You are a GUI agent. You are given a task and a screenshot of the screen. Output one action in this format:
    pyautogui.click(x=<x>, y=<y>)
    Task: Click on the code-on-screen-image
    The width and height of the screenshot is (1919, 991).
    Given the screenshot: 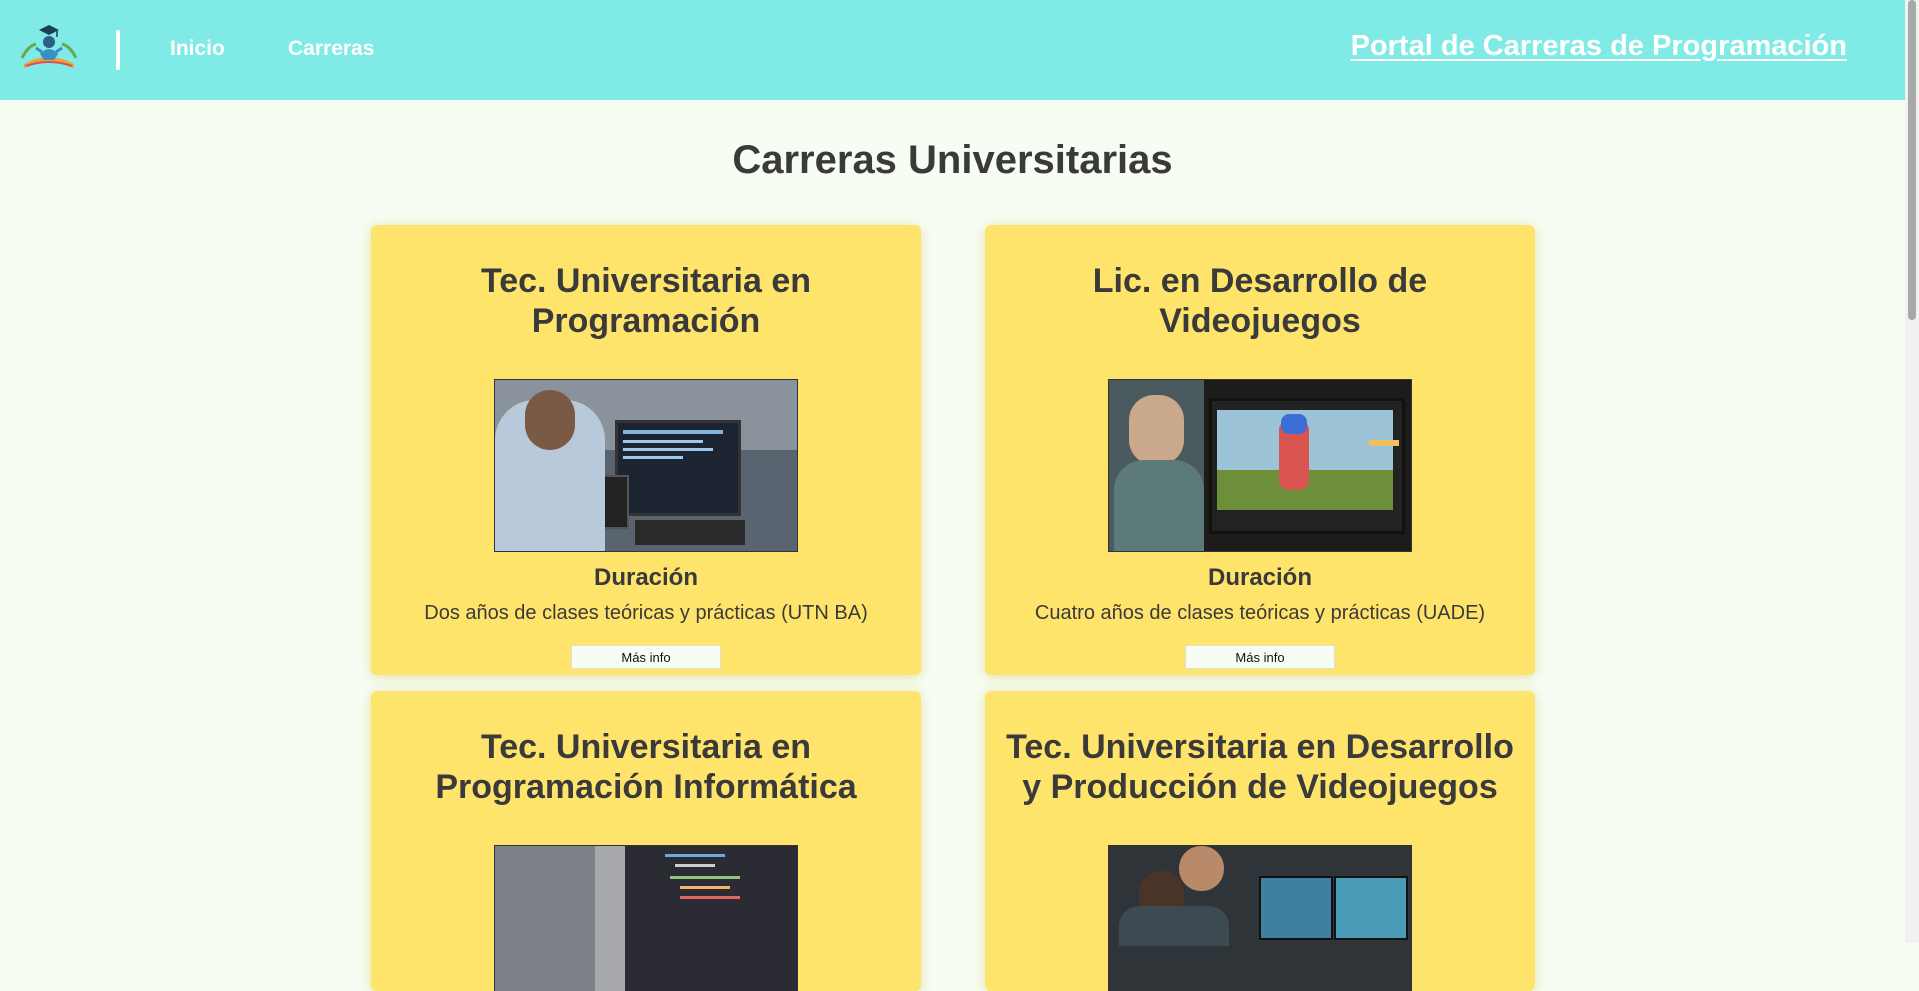 What is the action you would take?
    pyautogui.click(x=646, y=918)
    